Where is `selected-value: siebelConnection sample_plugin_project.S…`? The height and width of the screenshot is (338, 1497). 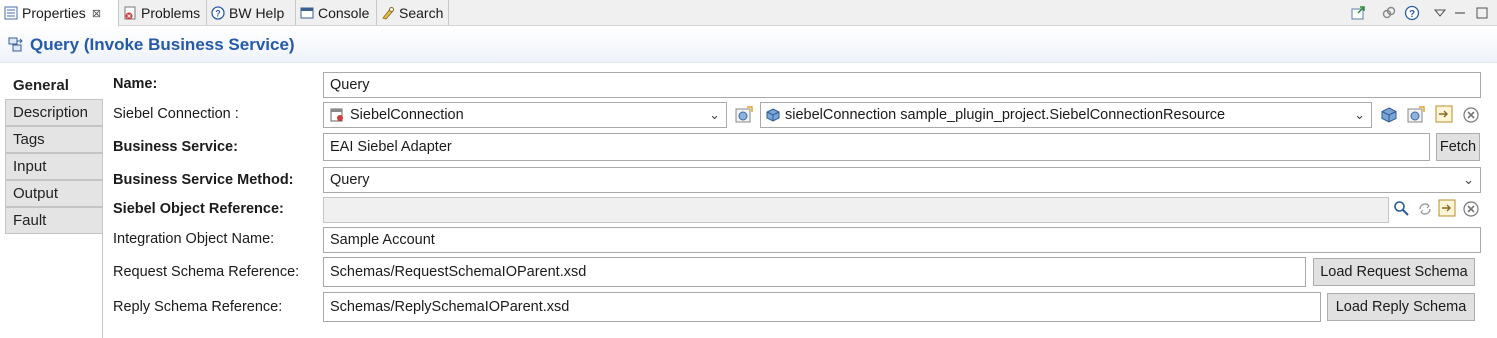 selected-value: siebelConnection sample_plugin_project.S… is located at coordinates (1005, 115).